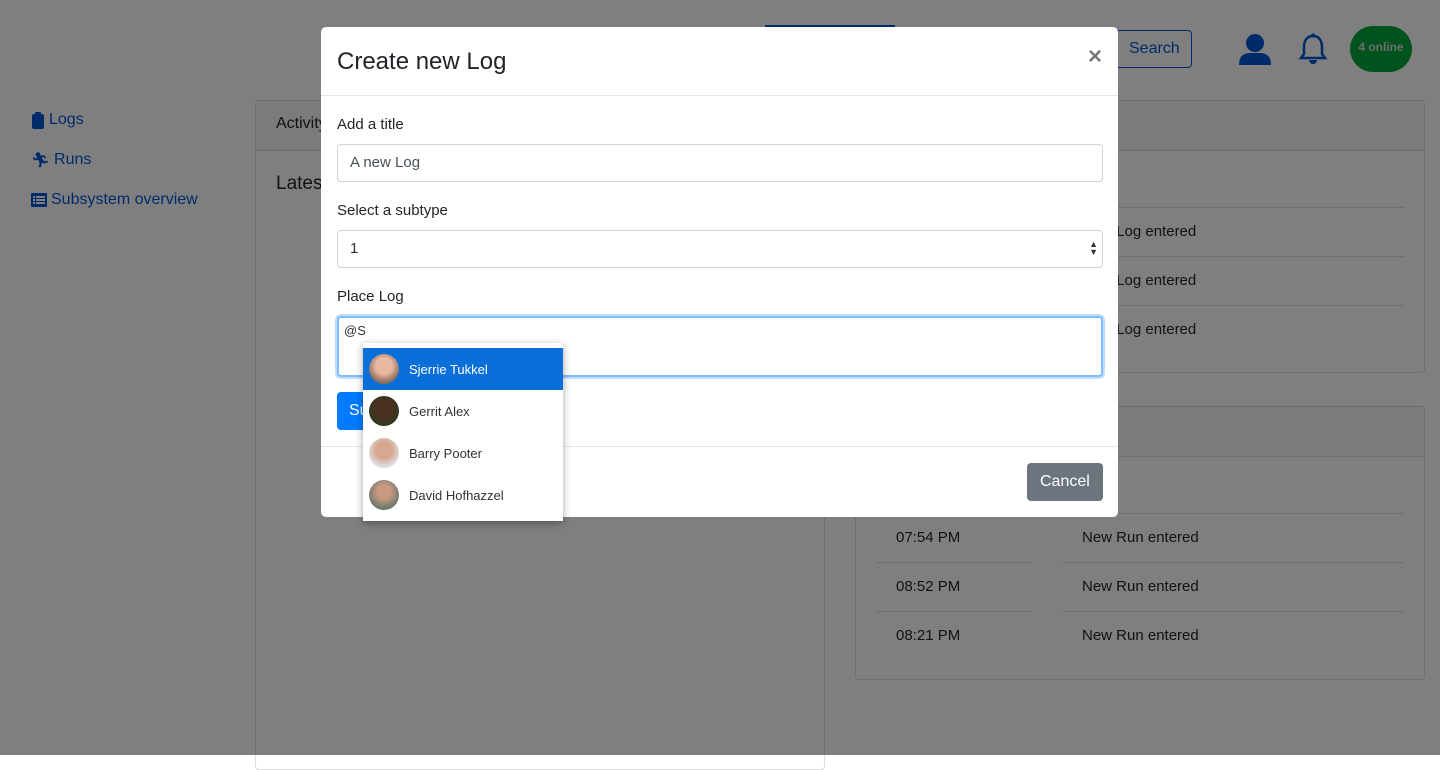 The height and width of the screenshot is (770, 1440). I want to click on place-log-label: Place Log, so click(370, 296).